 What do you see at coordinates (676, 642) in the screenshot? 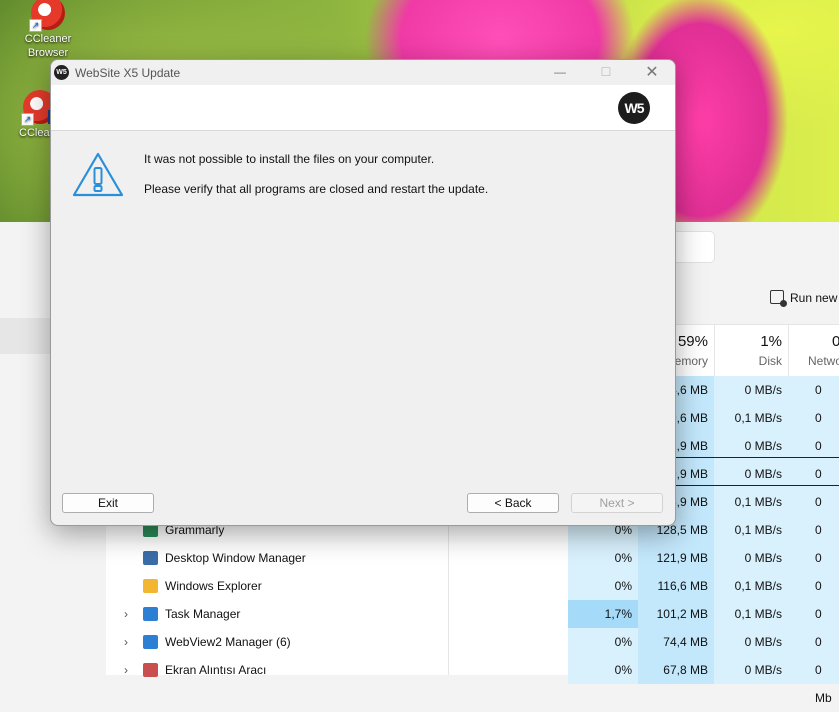
I see `cell-mem: 74,4 MB` at bounding box center [676, 642].